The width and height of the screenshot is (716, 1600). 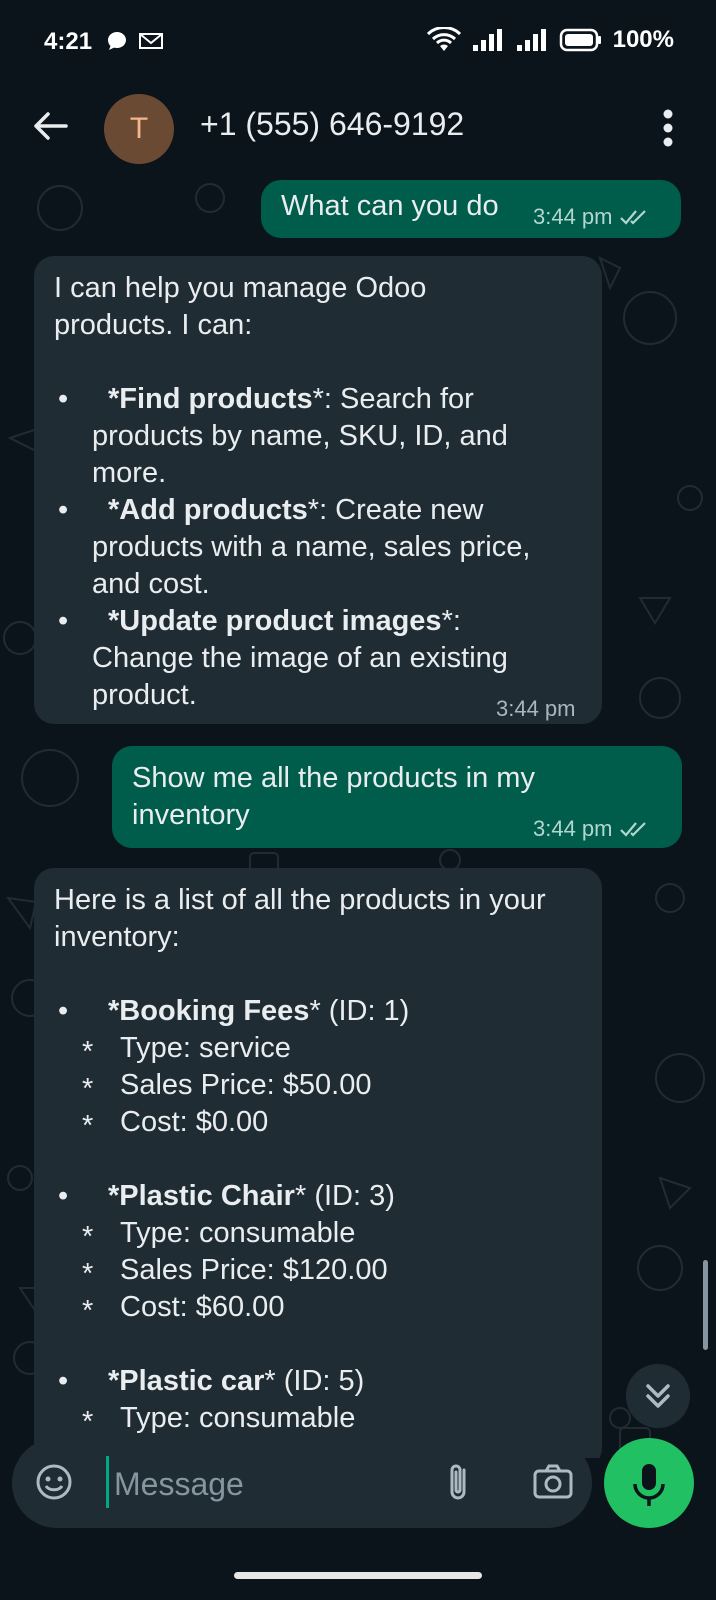 I want to click on microphone-icon, so click(x=649, y=1485).